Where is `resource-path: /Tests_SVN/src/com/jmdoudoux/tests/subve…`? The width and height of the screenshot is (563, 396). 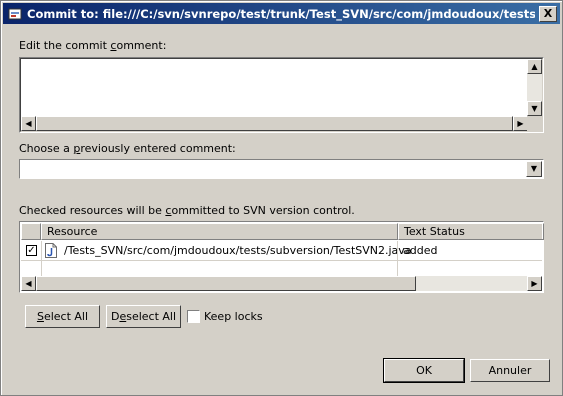
resource-path: /Tests_SVN/src/com/jmdoudoux/tests/subve… is located at coordinates (238, 250).